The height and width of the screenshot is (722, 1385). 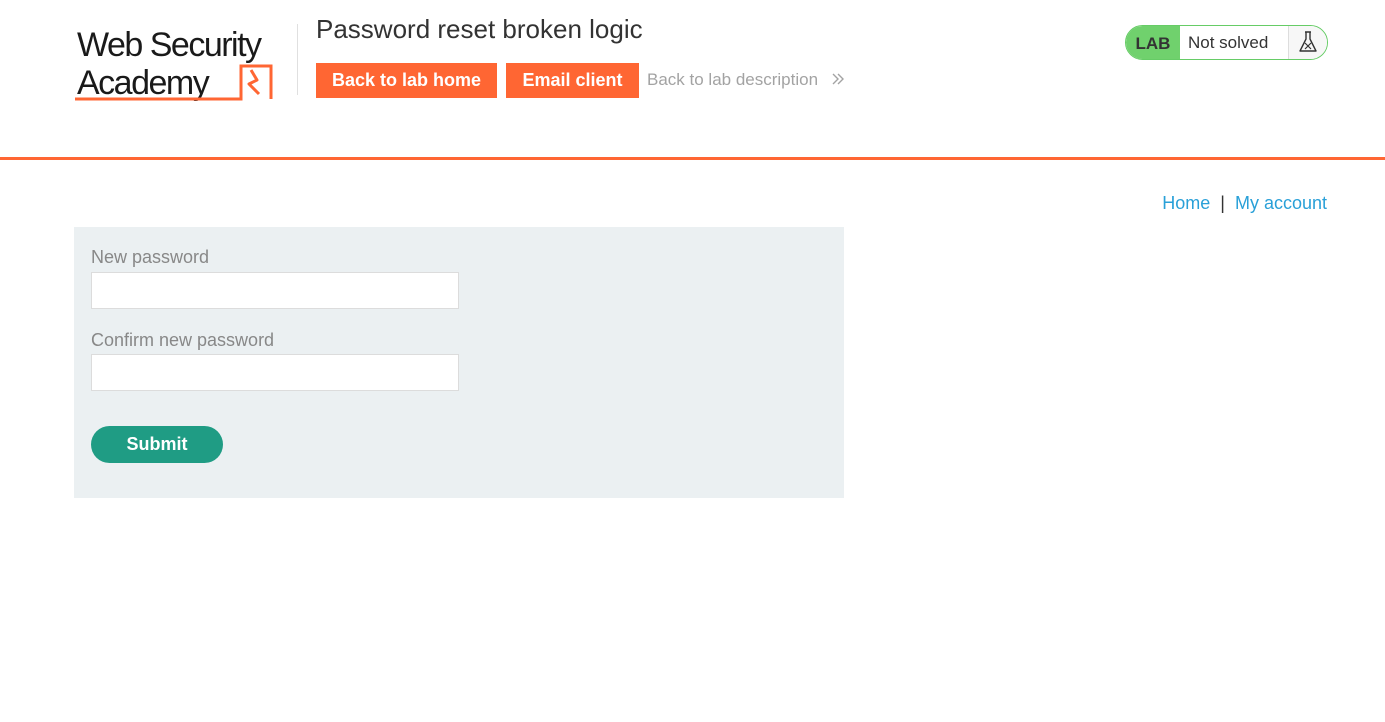 What do you see at coordinates (275, 372) in the screenshot?
I see `confirm-new-password-input` at bounding box center [275, 372].